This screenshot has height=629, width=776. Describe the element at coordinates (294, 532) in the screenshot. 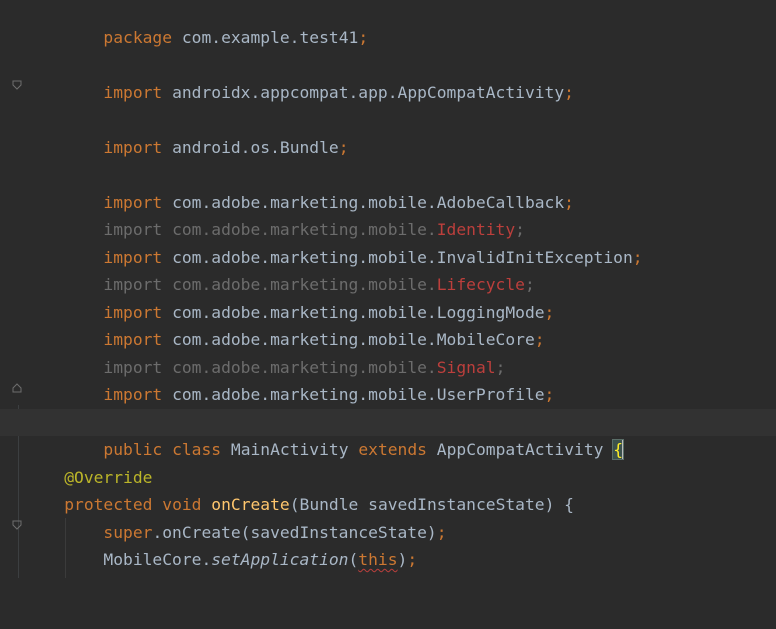

I see `super-call-rest: .onCreate(savedInstanceState)` at that location.